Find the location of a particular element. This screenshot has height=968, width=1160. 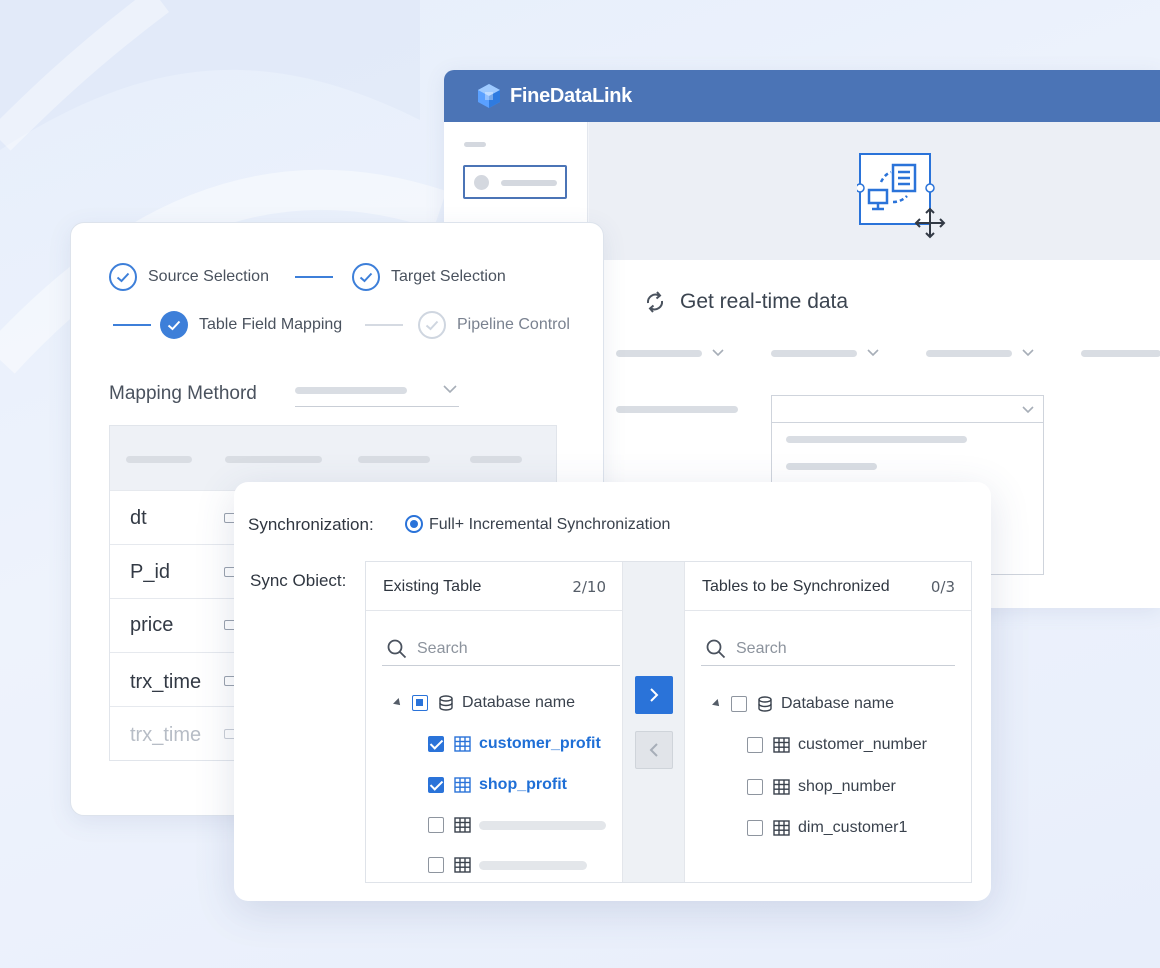

sync-option-label: Full+ Incremental Synchronization is located at coordinates (549, 525).